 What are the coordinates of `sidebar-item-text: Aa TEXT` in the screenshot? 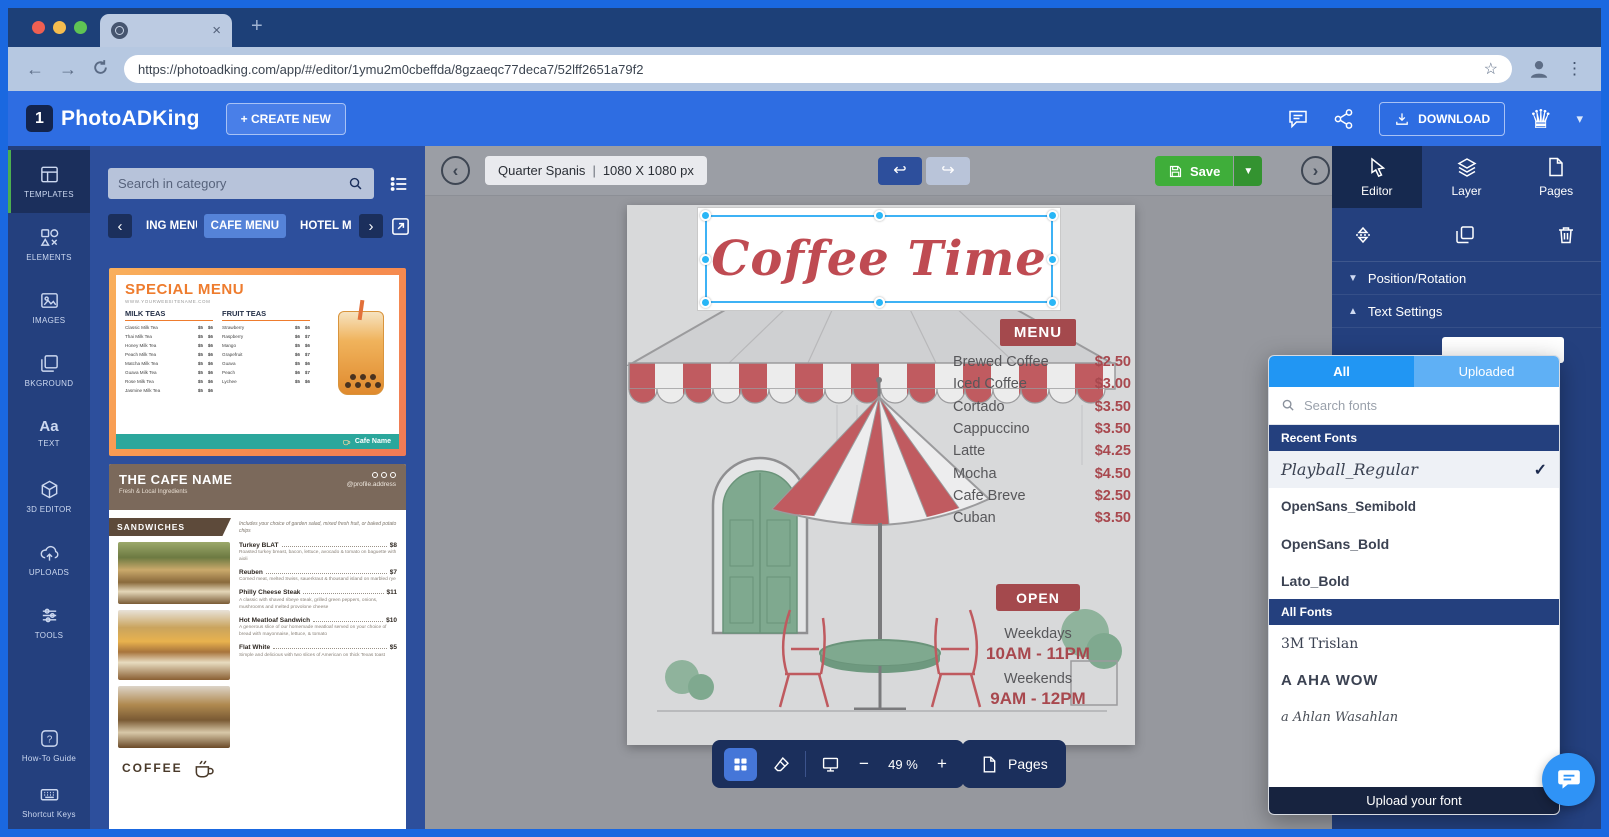 It's located at (49, 433).